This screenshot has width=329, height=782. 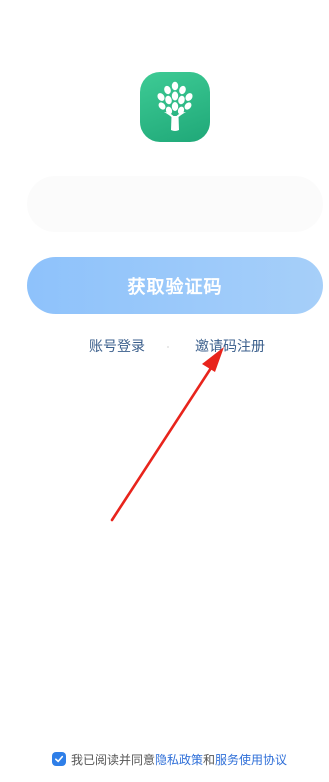 I want to click on privacy-policy-link: 隐私政策, so click(x=179, y=759).